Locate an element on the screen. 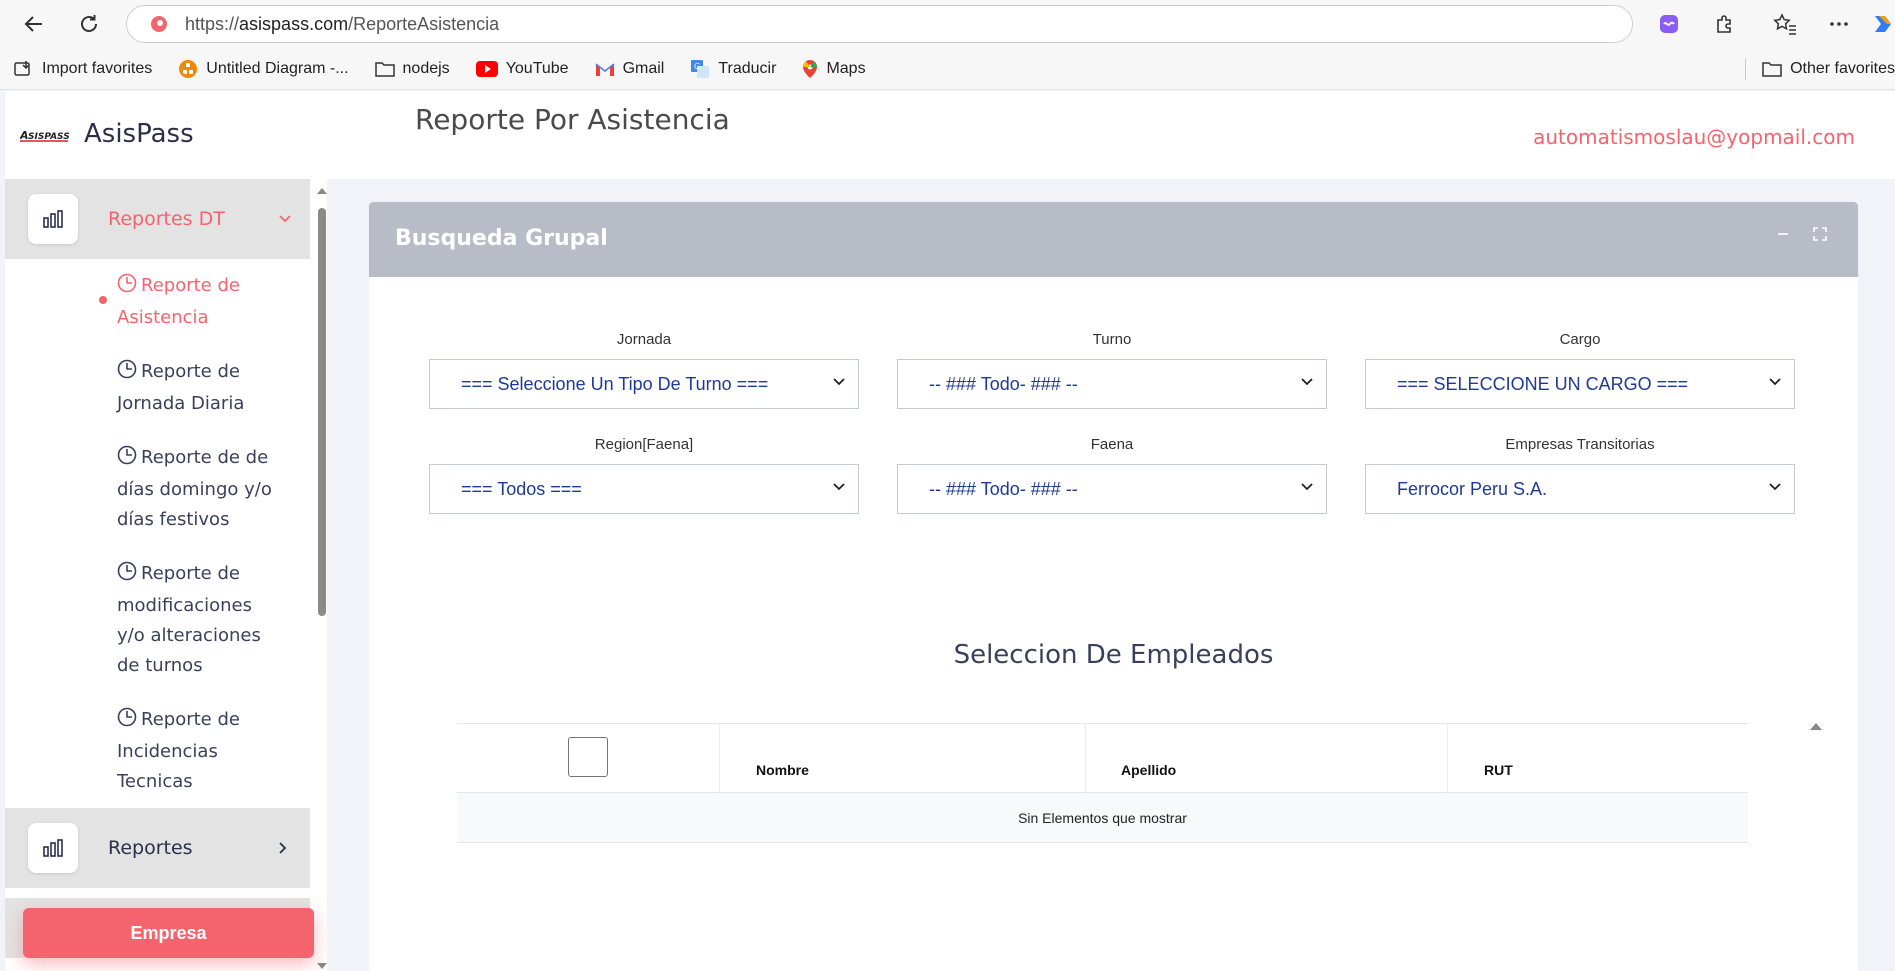 This screenshot has width=1895, height=971. table-header: Nombre Apellido RUT is located at coordinates (1102, 758).